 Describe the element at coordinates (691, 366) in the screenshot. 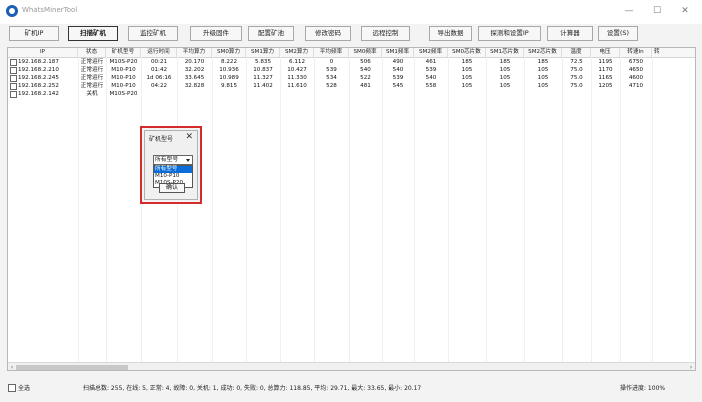

I see `scroll-right-icon: ›` at that location.